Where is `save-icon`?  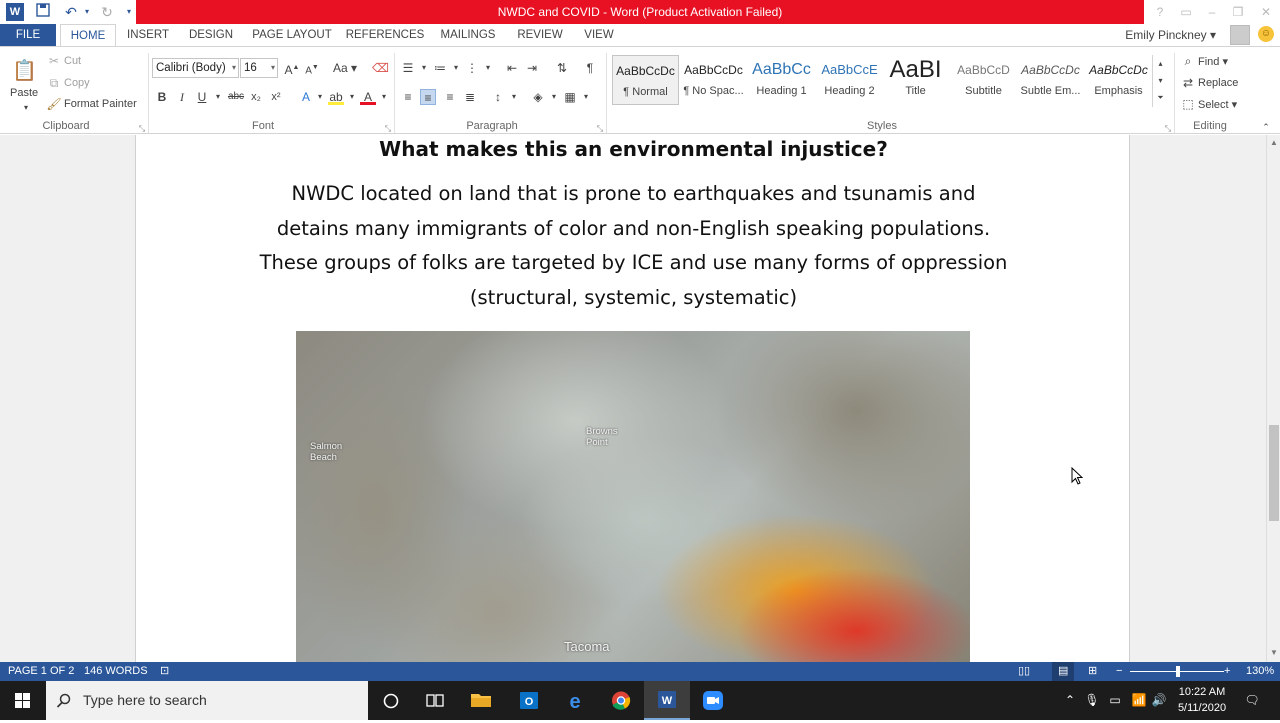
save-icon is located at coordinates (43, 12).